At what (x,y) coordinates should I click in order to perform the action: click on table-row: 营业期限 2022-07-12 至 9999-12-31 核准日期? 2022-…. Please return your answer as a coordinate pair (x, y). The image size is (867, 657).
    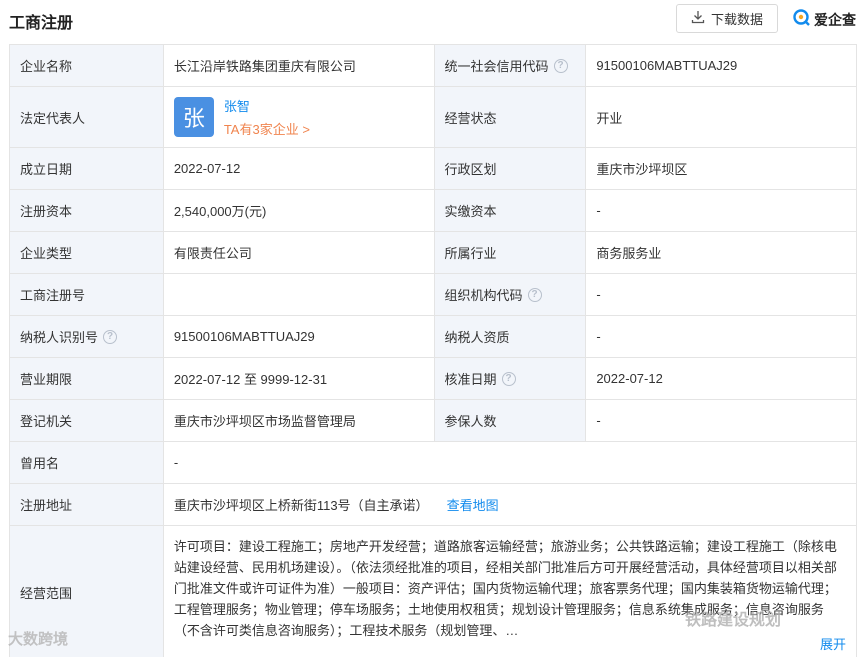
    Looking at the image, I should click on (433, 379).